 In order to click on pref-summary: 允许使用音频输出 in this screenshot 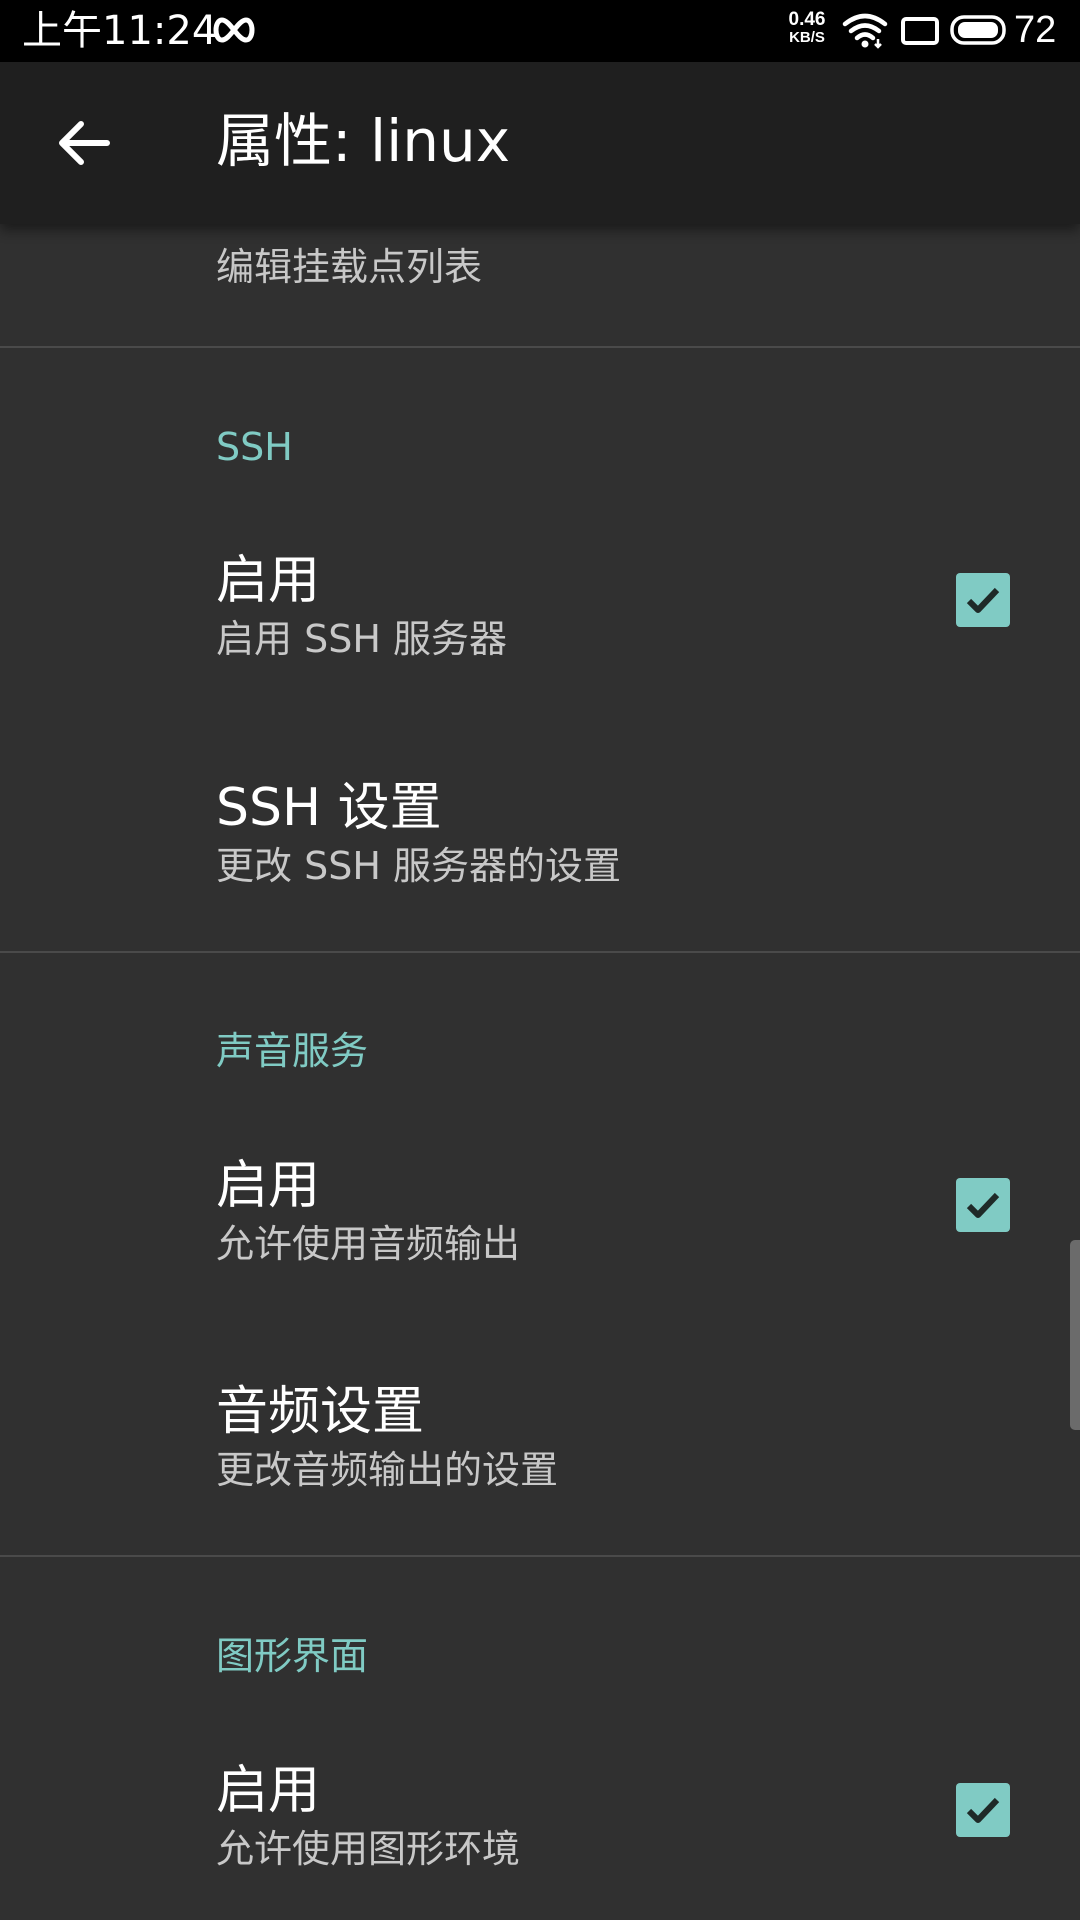, I will do `click(368, 1244)`.